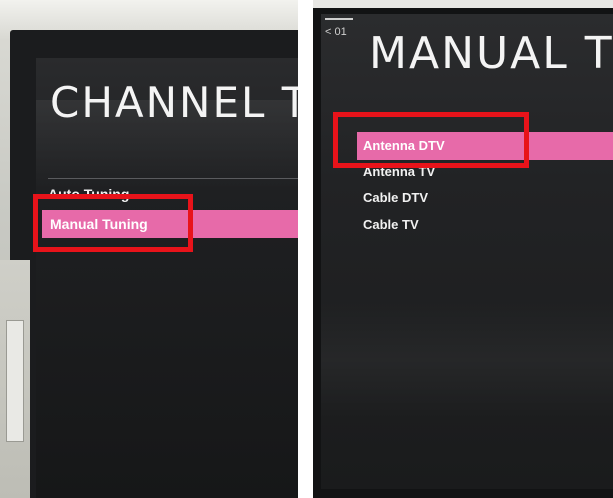 This screenshot has width=613, height=498. I want to click on back-button: < 01, so click(336, 32).